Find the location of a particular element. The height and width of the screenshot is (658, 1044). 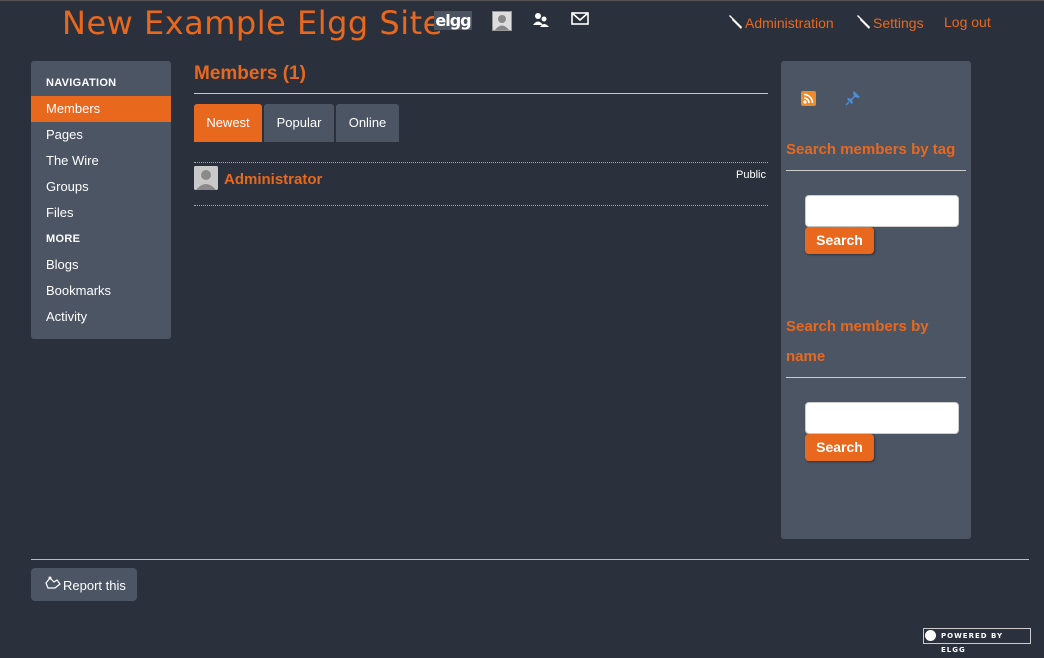

tab-online: Online is located at coordinates (367, 123).